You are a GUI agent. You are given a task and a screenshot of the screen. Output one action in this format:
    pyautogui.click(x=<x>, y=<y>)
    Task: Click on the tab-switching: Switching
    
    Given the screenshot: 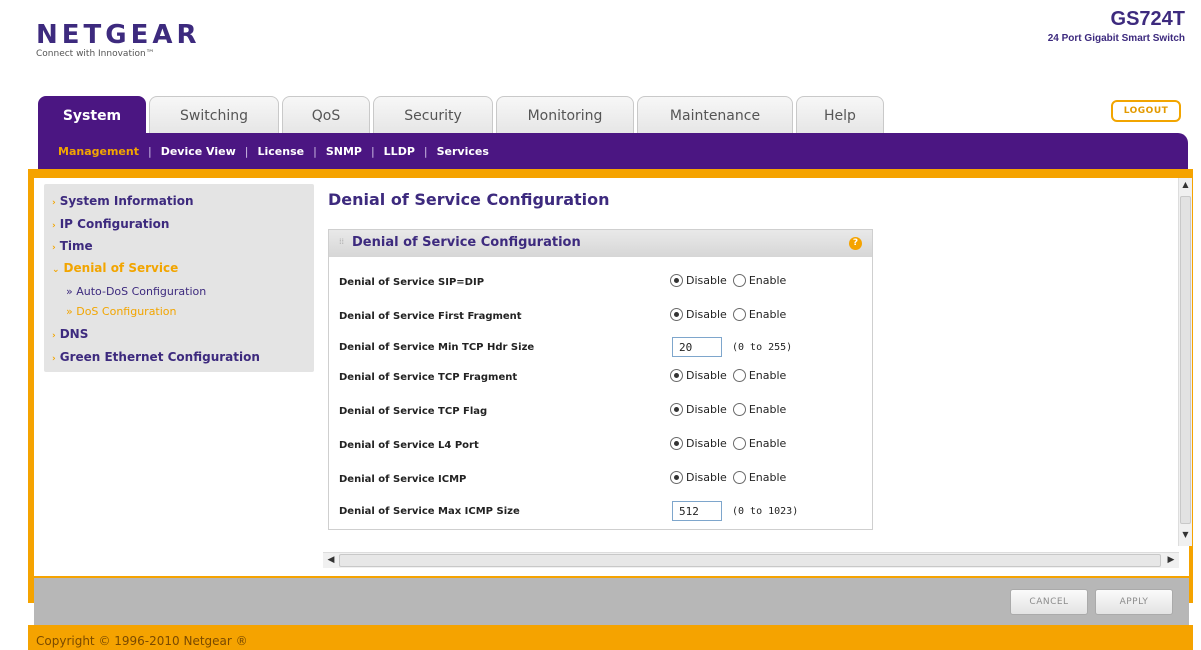 What is the action you would take?
    pyautogui.click(x=214, y=114)
    